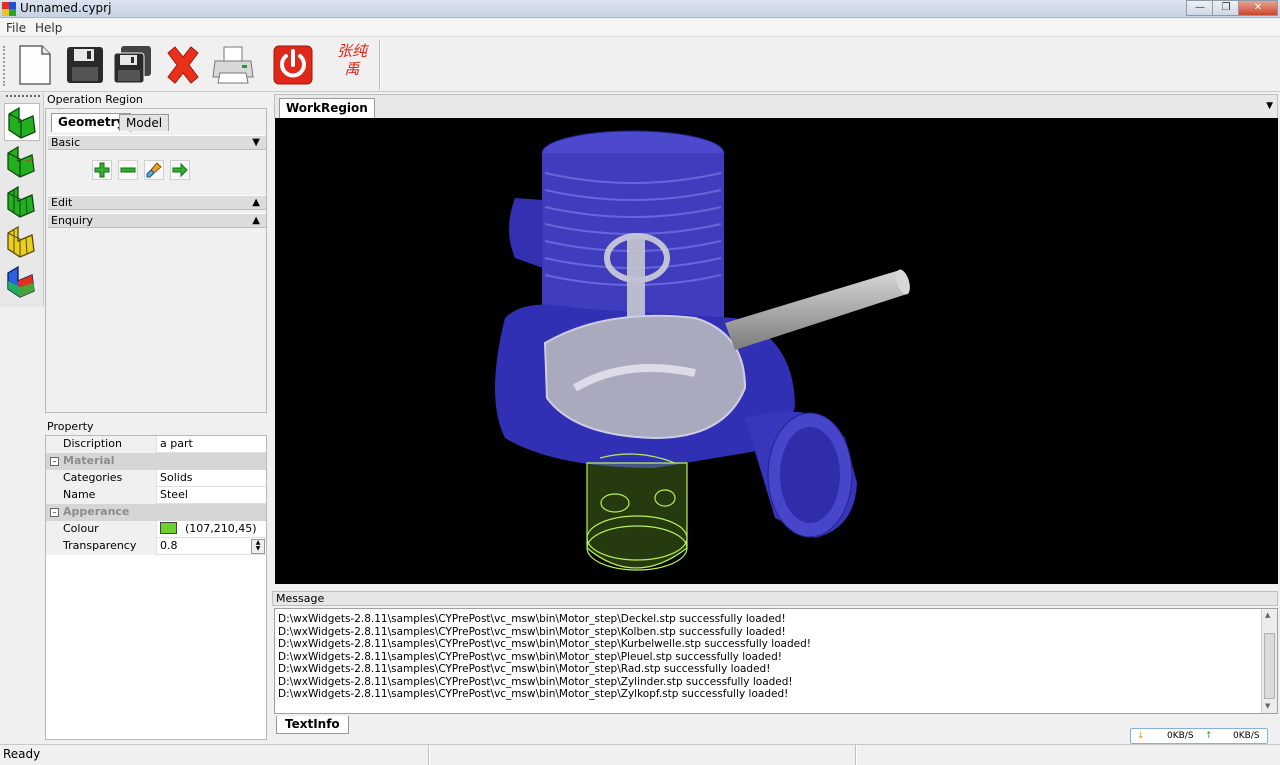 The width and height of the screenshot is (1280, 765). I want to click on new-icon, so click(35, 65).